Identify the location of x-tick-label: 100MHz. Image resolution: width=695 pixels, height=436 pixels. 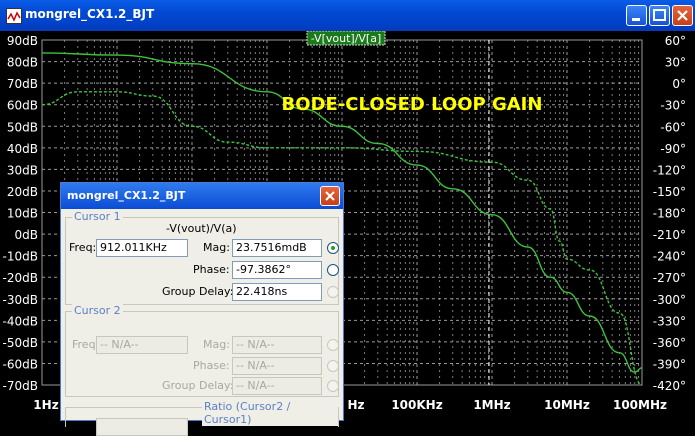
(640, 405).